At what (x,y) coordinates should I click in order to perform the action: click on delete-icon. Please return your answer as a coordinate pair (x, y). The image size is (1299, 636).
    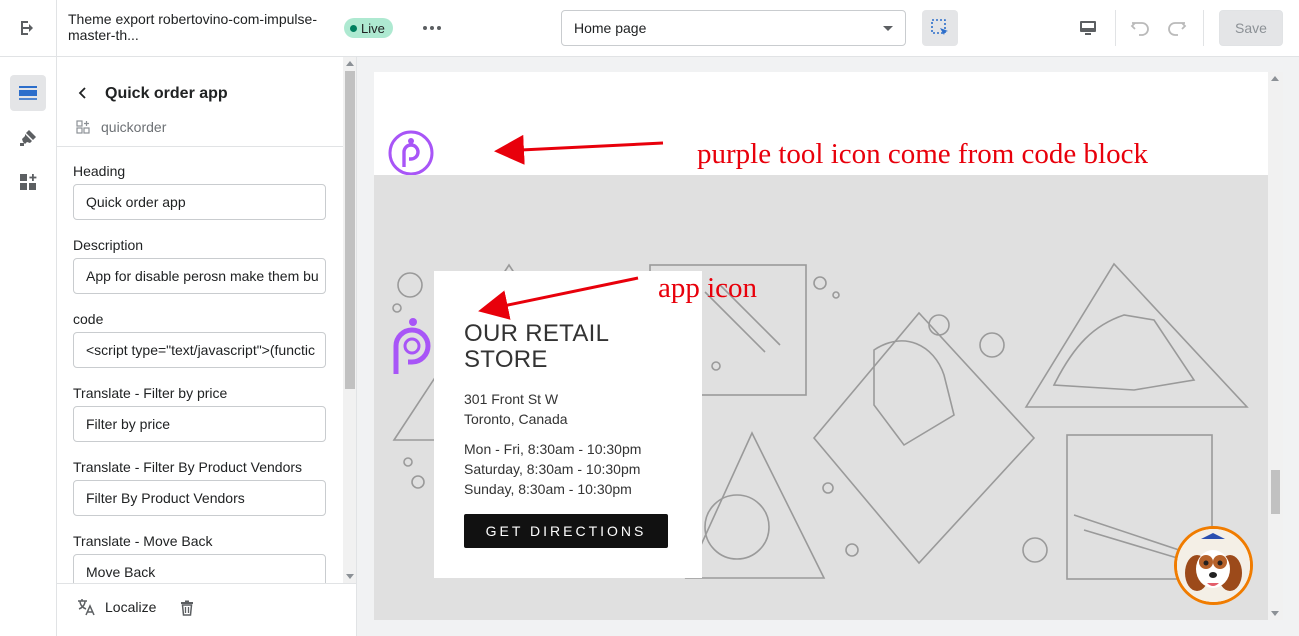
    Looking at the image, I should click on (187, 608).